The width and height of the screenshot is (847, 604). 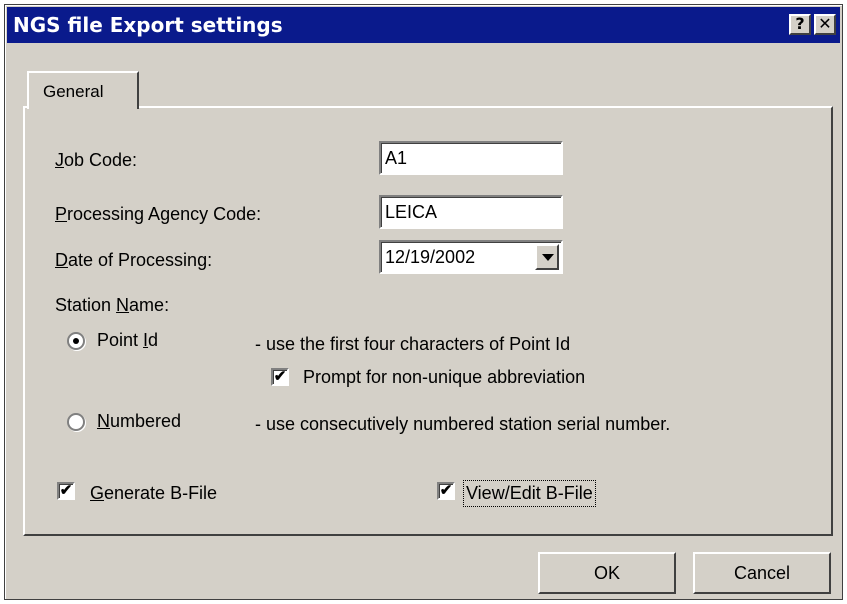 I want to click on help-icon: ?, so click(x=800, y=23).